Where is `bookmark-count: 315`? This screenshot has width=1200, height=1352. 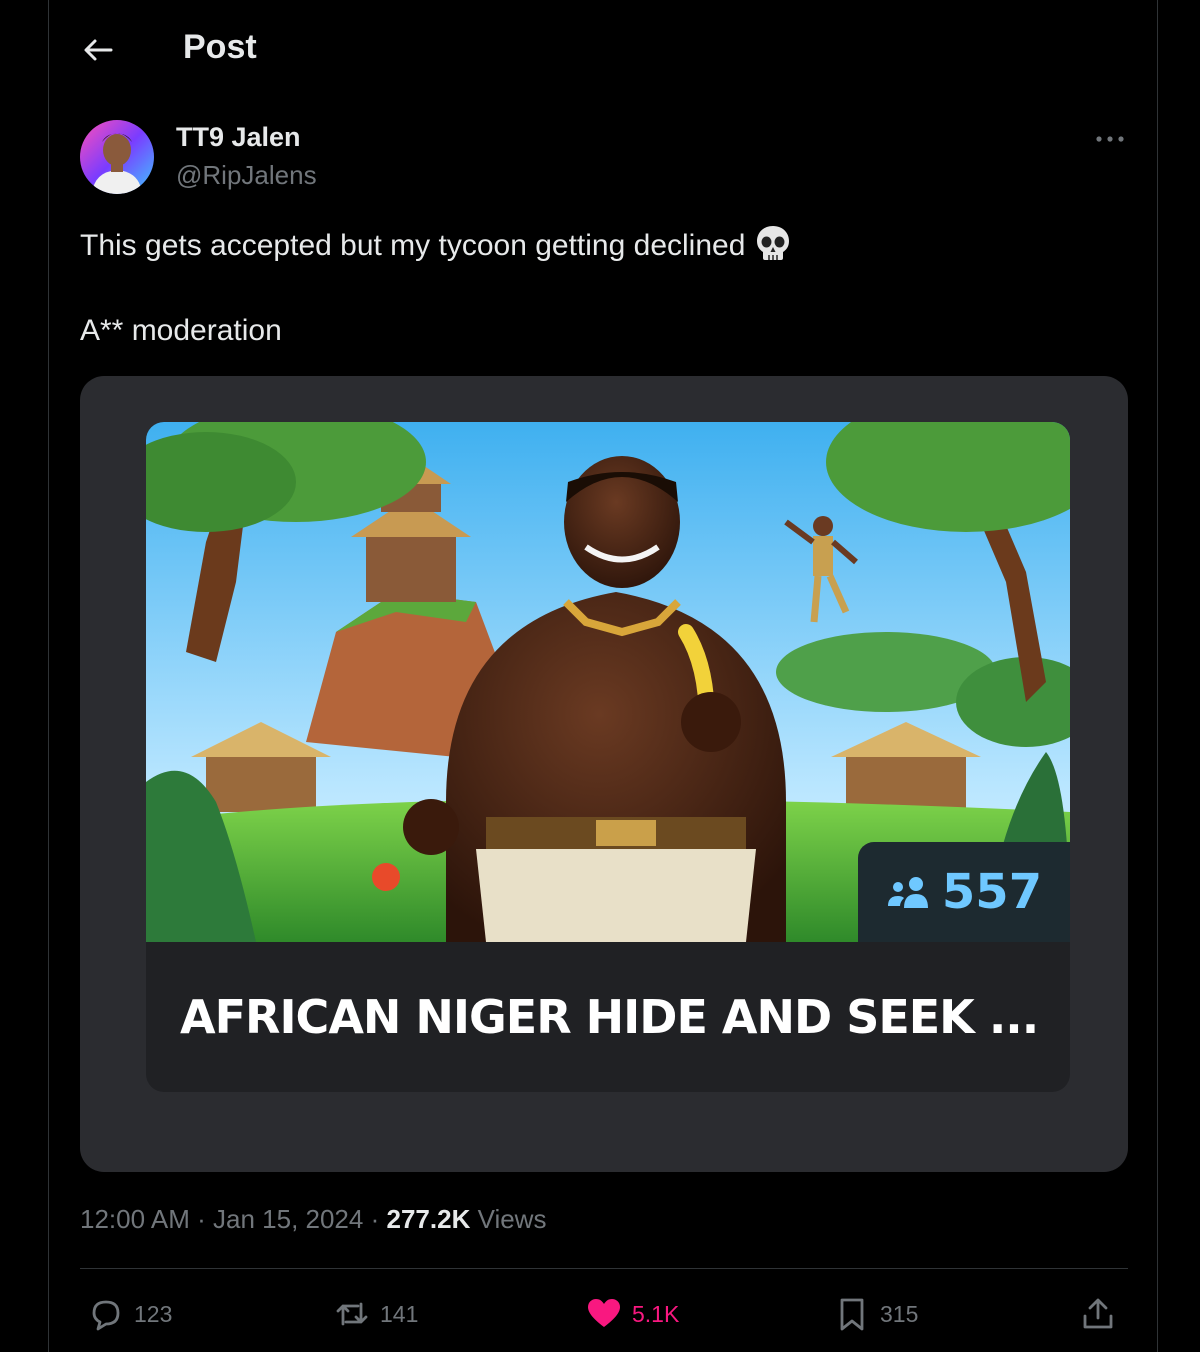 bookmark-count: 315 is located at coordinates (899, 1313).